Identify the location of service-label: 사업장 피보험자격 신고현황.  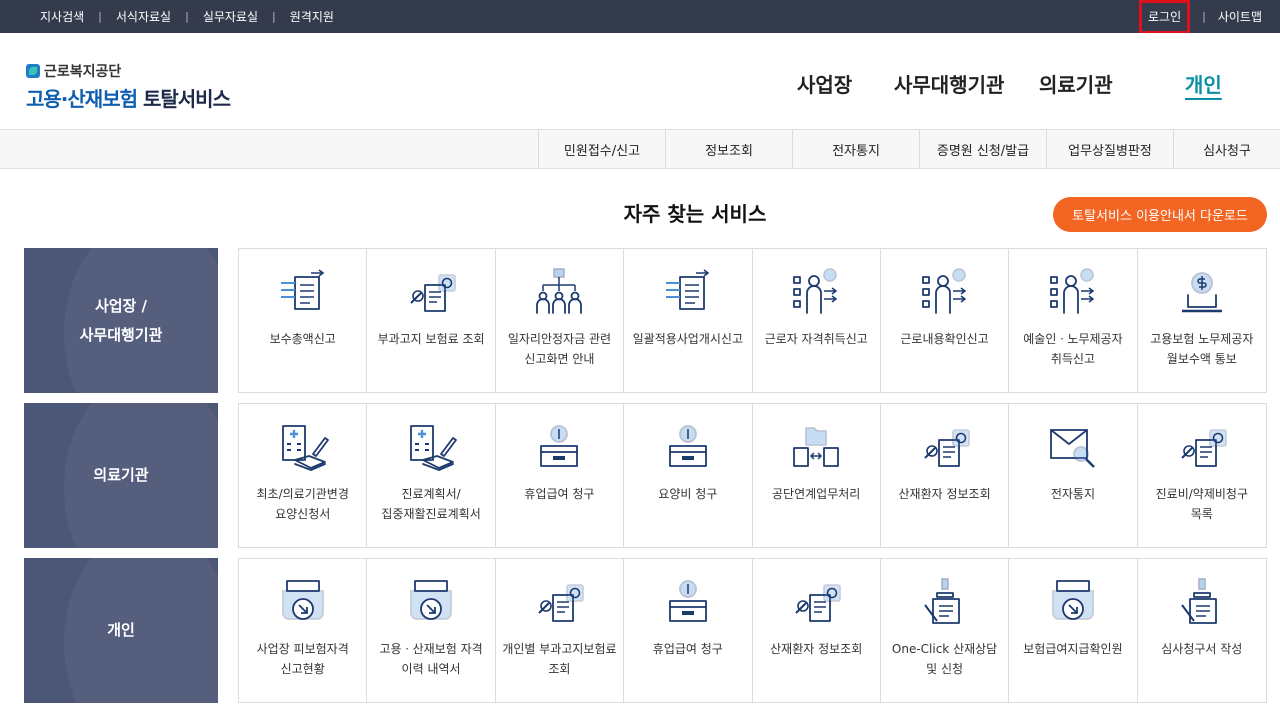
(302, 659).